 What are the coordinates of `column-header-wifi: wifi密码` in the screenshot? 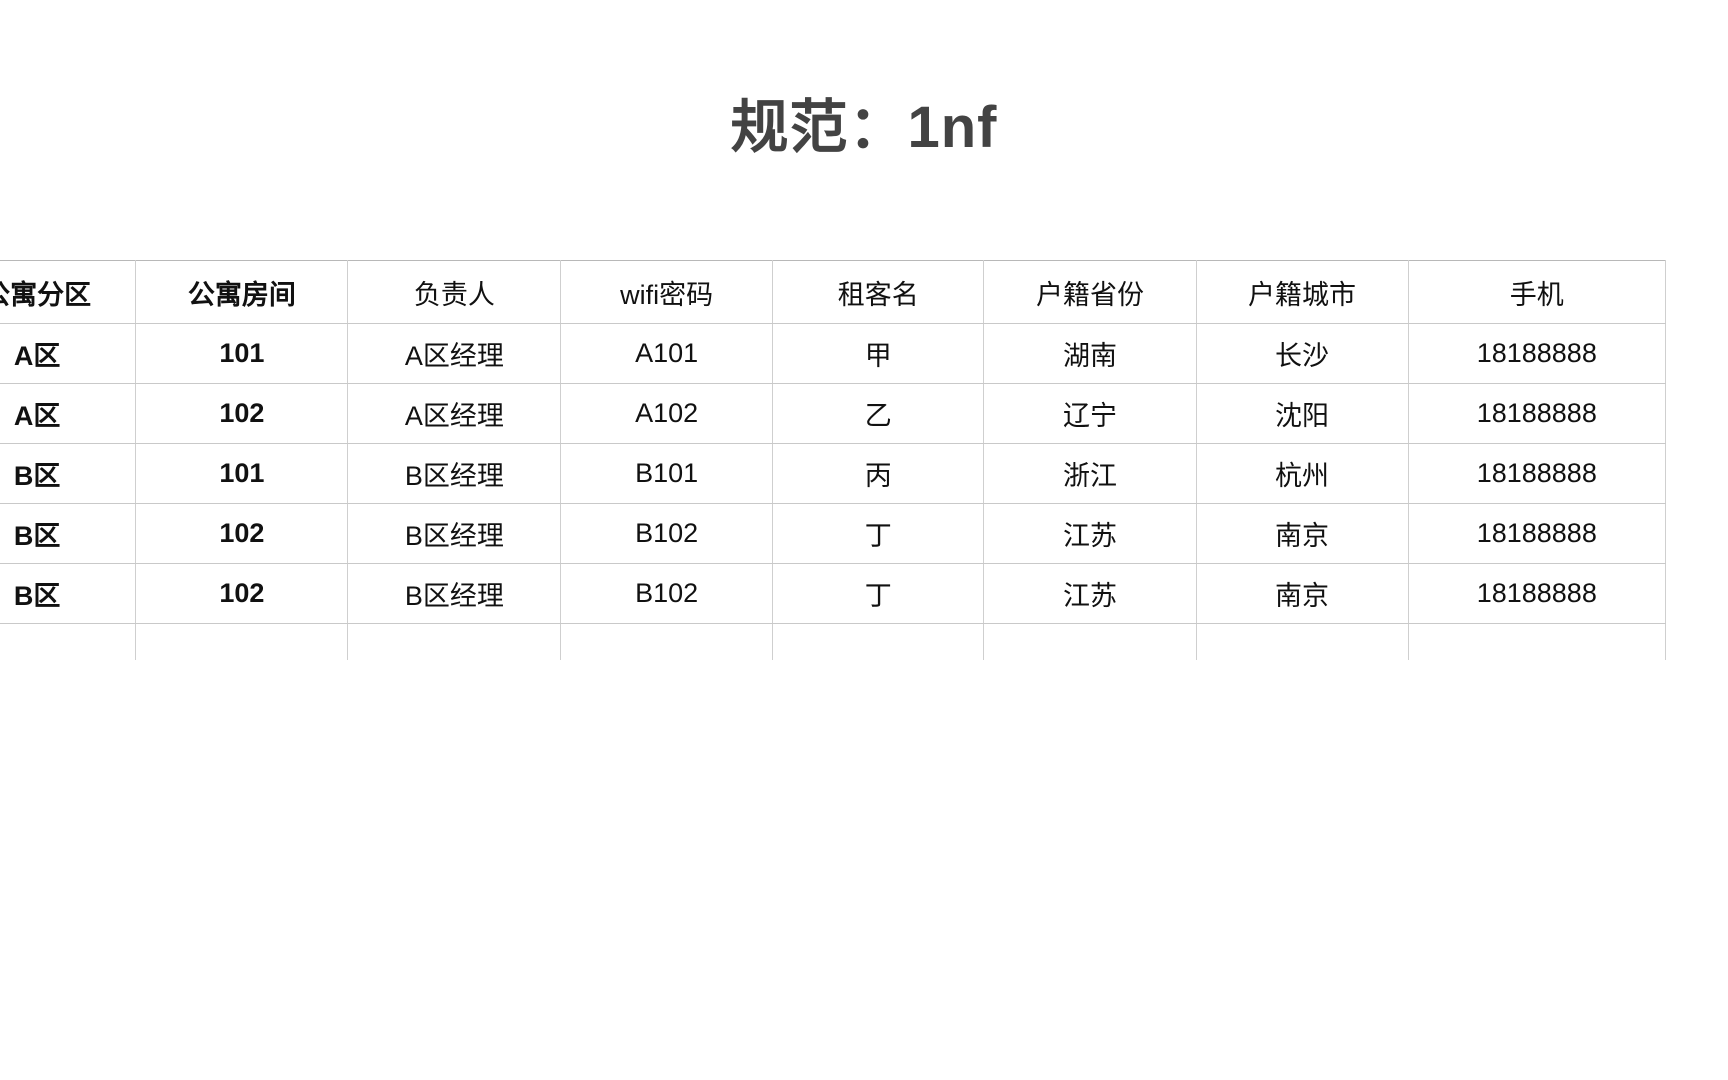 It's located at (666, 292).